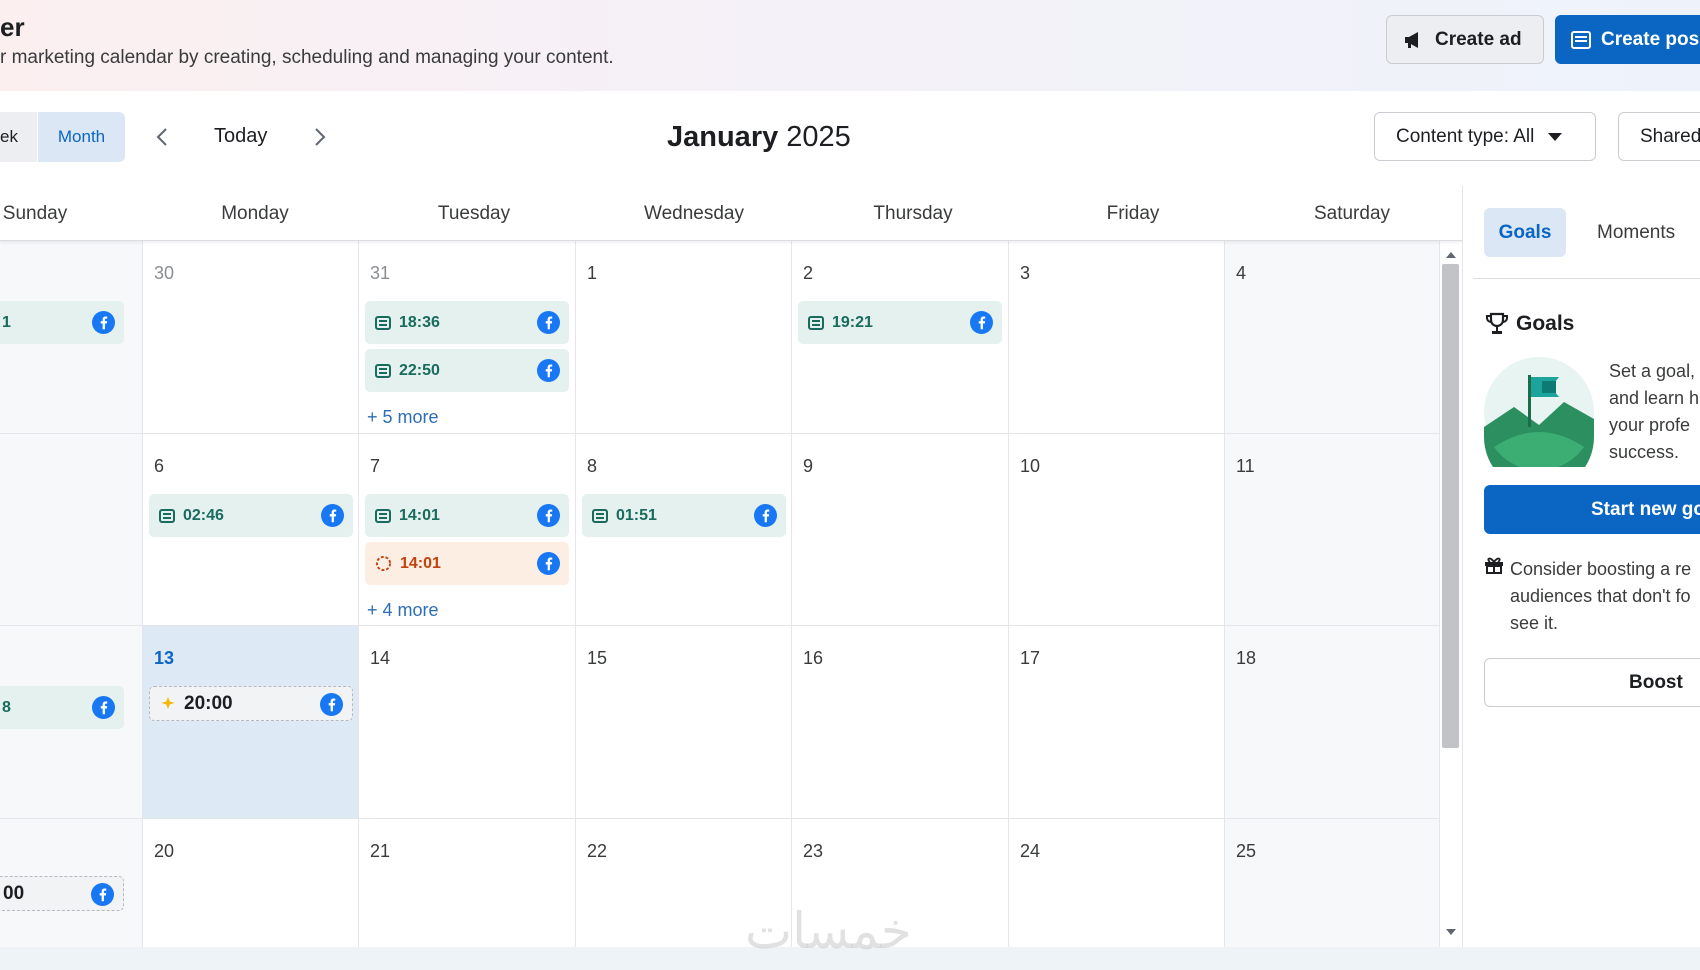  I want to click on day-cell: 24, so click(1117, 883).